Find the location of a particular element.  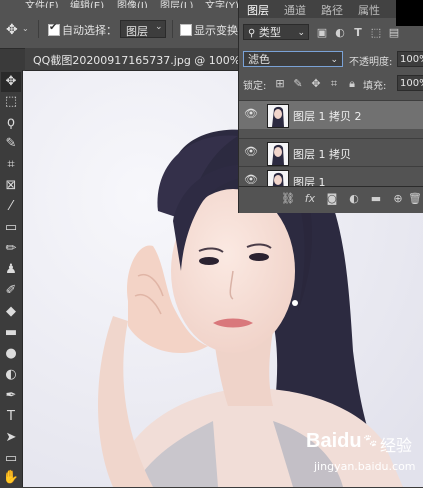

blend-mode-value: 滤色 is located at coordinates (259, 59).